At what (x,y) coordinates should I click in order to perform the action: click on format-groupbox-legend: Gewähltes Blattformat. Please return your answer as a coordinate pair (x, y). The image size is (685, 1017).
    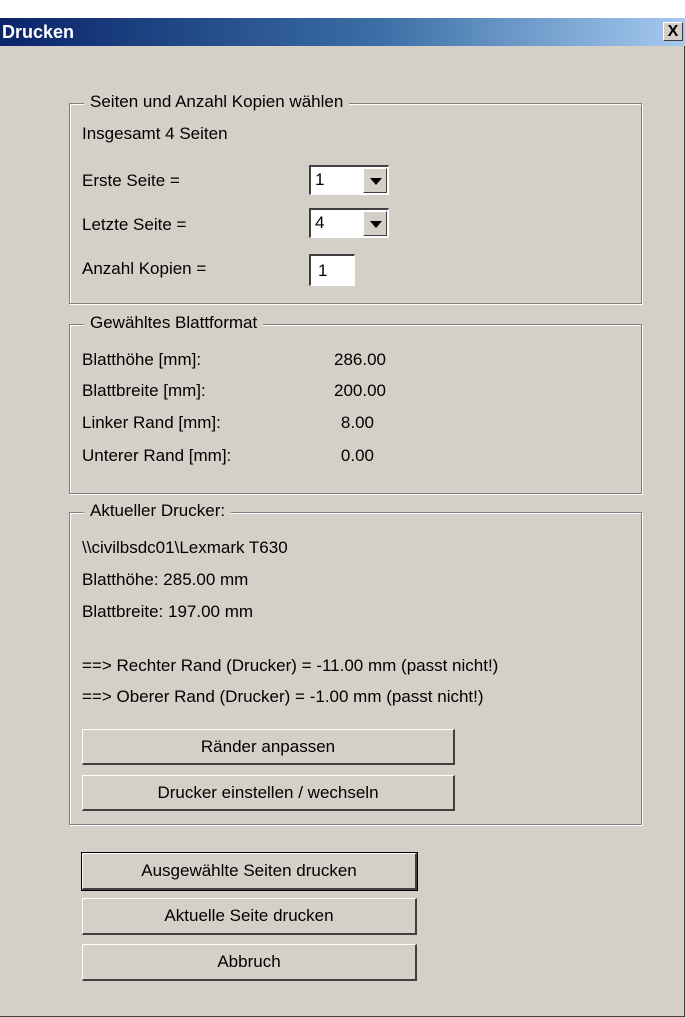
    Looking at the image, I should click on (174, 323).